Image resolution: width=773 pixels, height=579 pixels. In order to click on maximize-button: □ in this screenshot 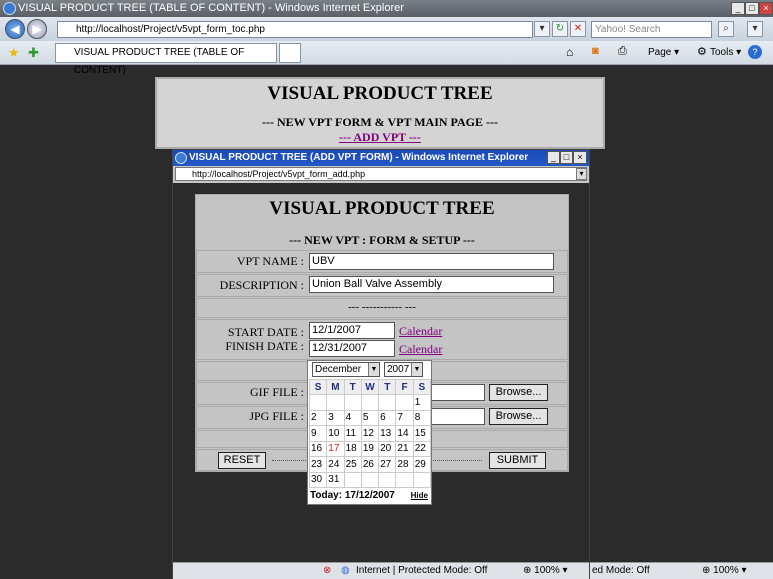, I will do `click(752, 8)`.